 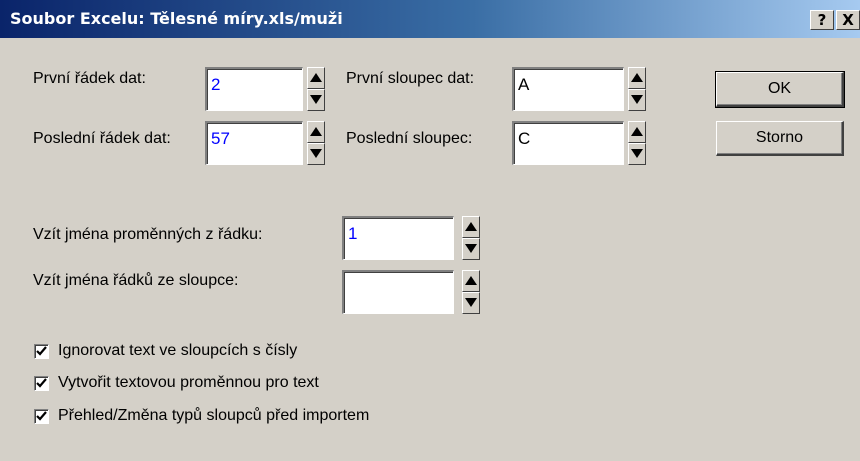 I want to click on var-names-row-input: 1, so click(x=398, y=238).